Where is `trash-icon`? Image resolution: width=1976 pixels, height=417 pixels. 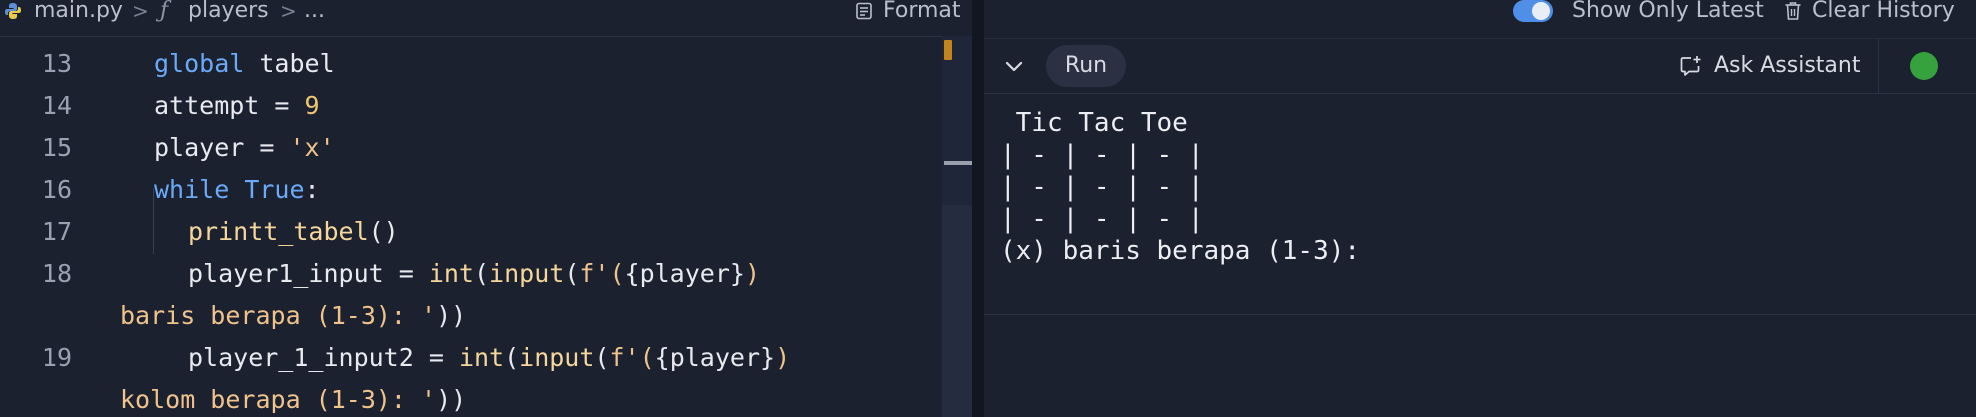 trash-icon is located at coordinates (1793, 11).